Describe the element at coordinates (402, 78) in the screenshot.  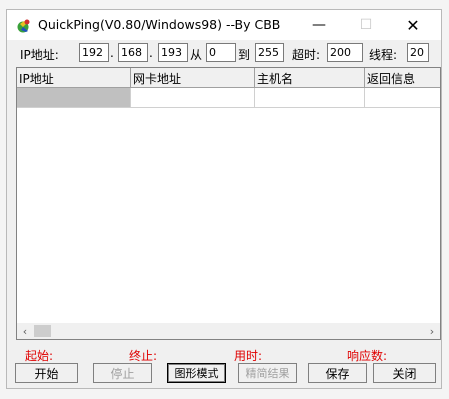
I see `column-header-response: 返回信息` at that location.